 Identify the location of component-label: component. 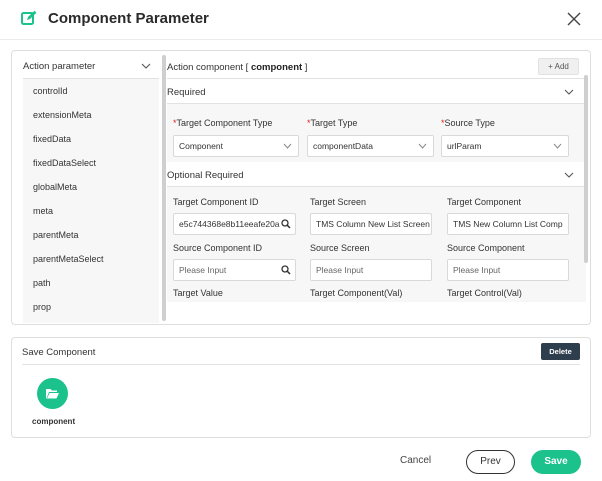
(54, 421).